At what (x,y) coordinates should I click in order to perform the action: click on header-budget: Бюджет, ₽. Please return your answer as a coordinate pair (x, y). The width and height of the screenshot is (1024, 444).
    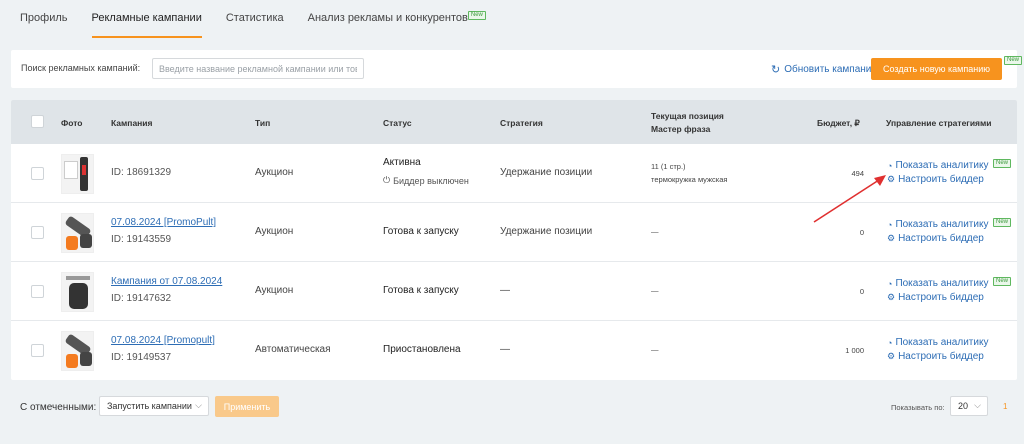
    Looking at the image, I should click on (838, 123).